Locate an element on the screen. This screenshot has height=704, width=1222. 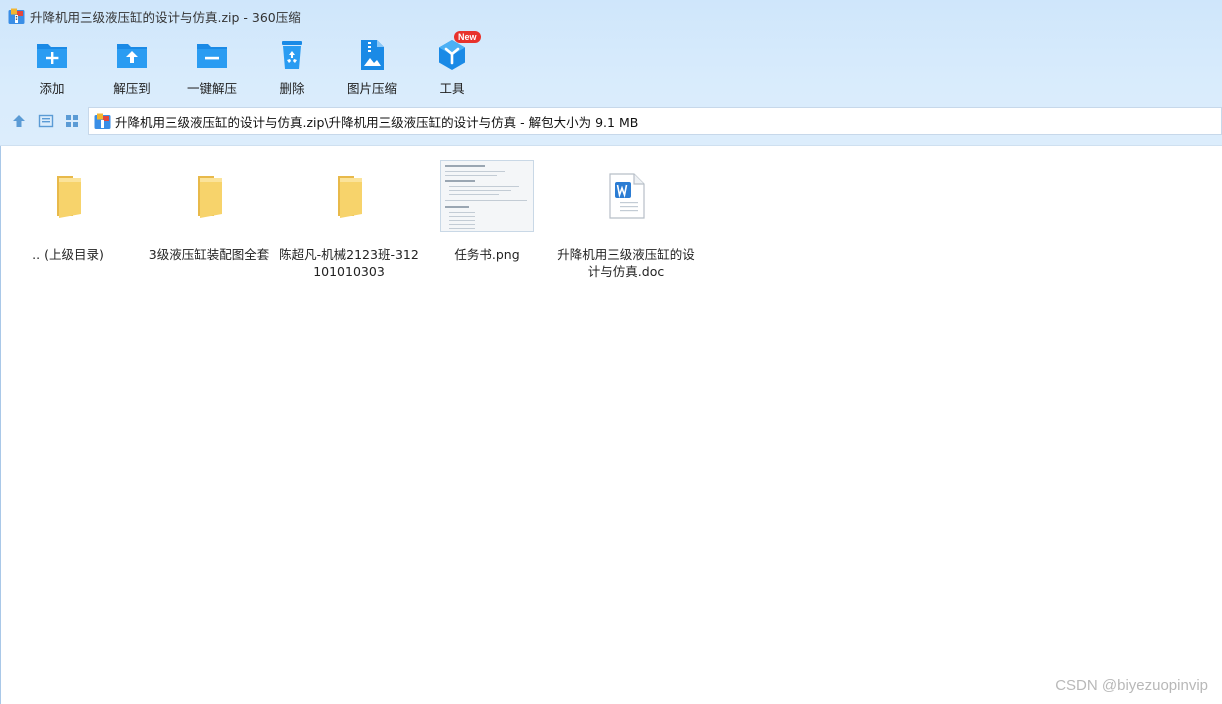
delete-label: 删除 is located at coordinates (292, 88).